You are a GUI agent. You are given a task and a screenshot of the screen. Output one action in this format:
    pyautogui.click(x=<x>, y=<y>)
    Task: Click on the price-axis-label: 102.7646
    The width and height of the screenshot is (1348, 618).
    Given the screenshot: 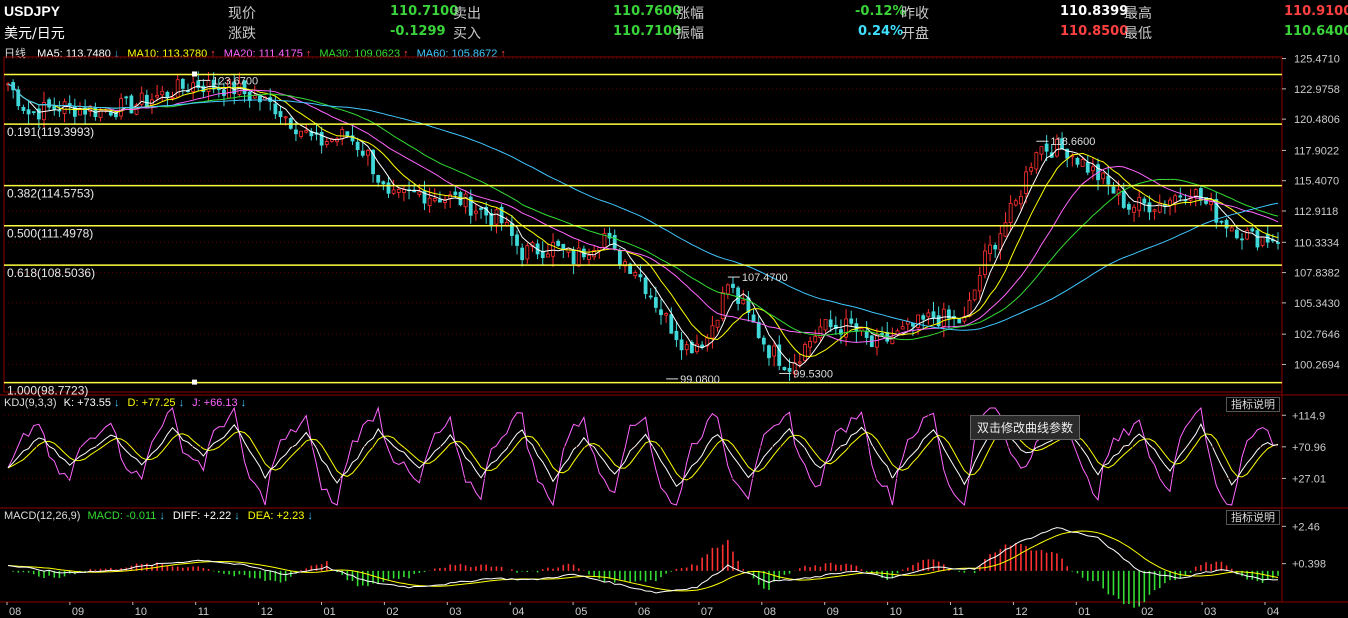 What is the action you would take?
    pyautogui.click(x=1317, y=335)
    